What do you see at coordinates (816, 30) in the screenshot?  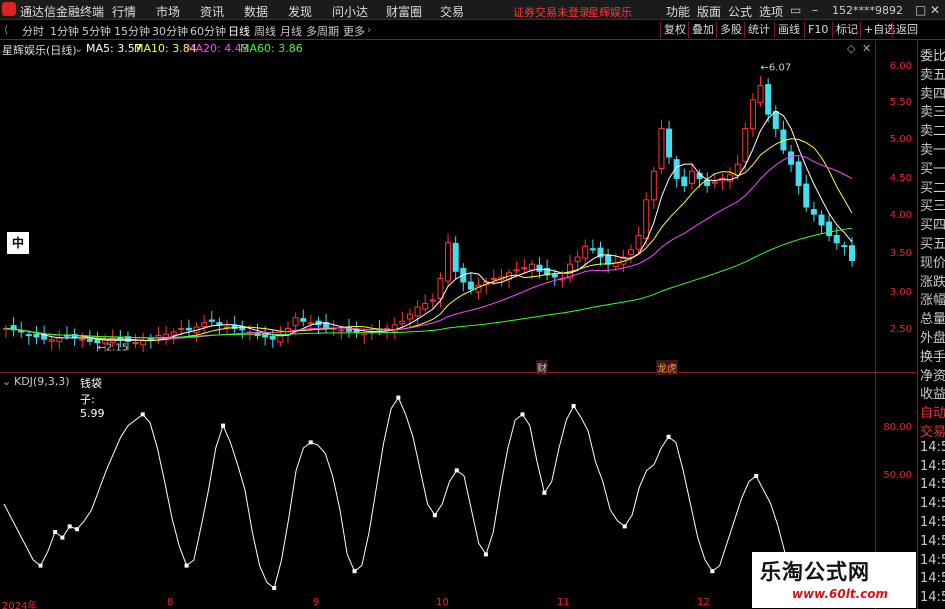 I see `f10-button: F10` at bounding box center [816, 30].